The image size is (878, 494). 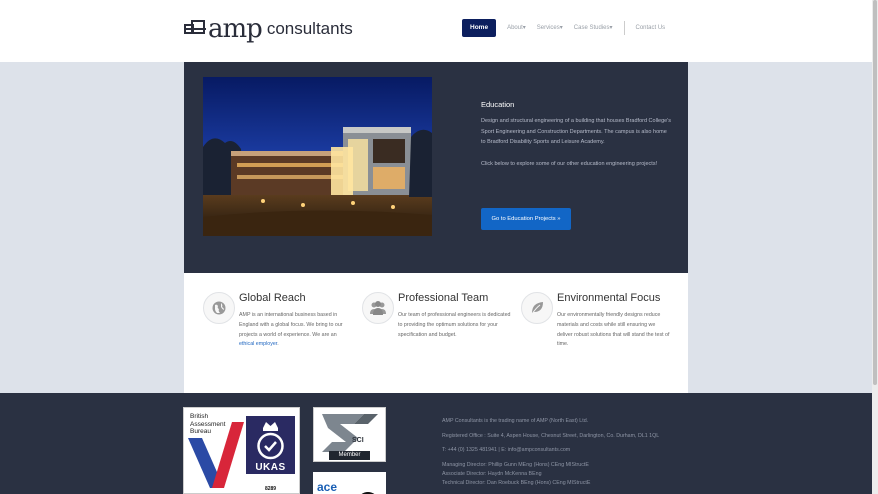 What do you see at coordinates (349, 434) in the screenshot?
I see `sci-member-badge: SCI Member` at bounding box center [349, 434].